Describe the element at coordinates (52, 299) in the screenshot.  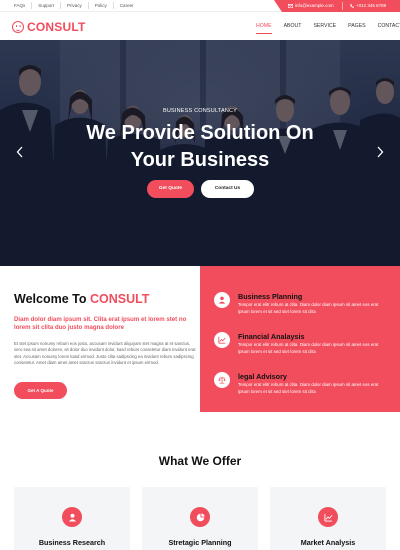
I see `welcome-title-prefix: Welcome To` at that location.